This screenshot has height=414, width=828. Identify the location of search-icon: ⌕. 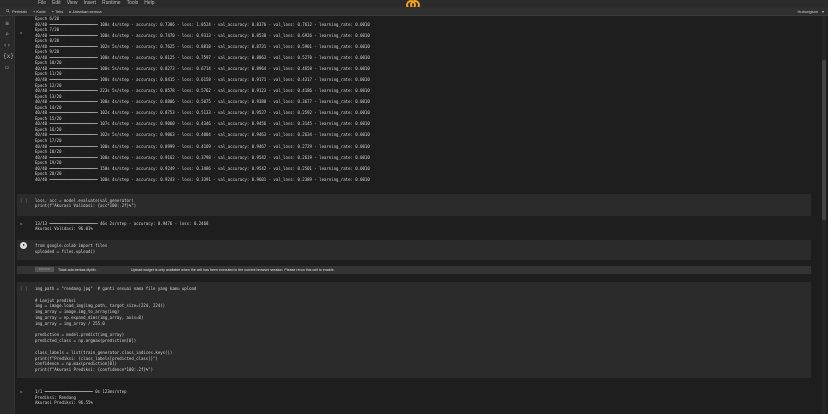
(7, 34).